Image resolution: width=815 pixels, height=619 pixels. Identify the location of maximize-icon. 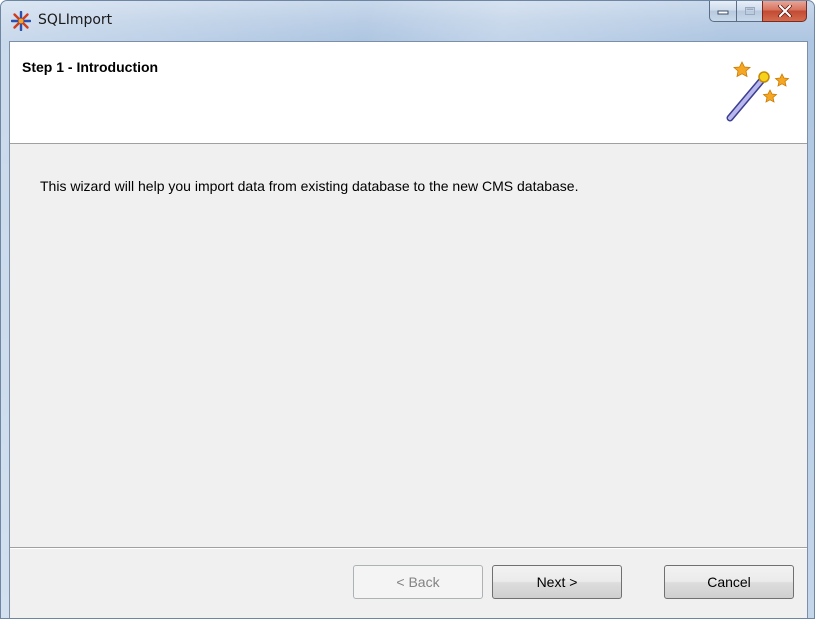
(749, 11).